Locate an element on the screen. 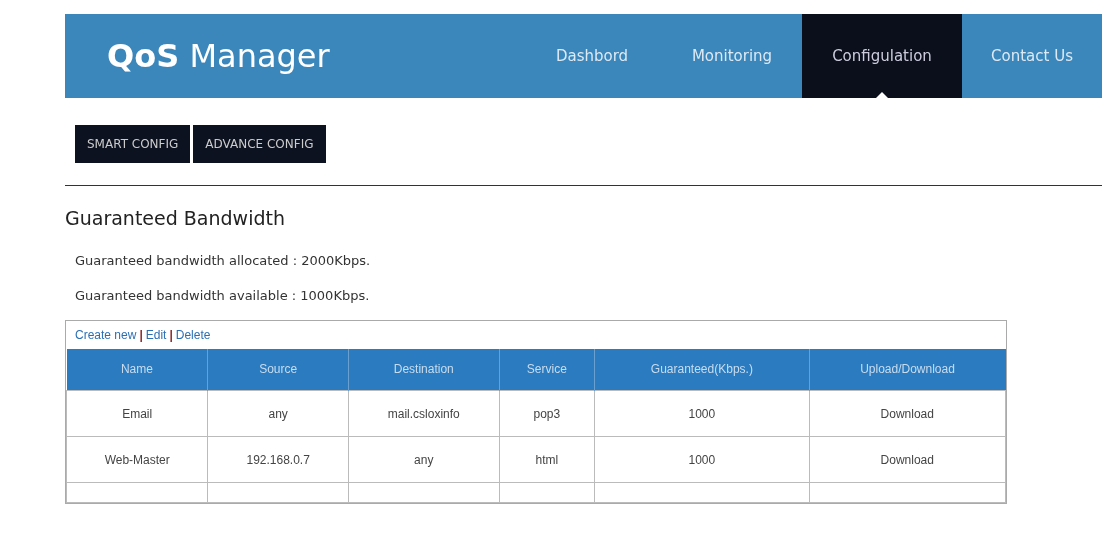  bandwidth-info: Guaranteed bandwidth allocated : 2000Kbps. is located at coordinates (223, 260).